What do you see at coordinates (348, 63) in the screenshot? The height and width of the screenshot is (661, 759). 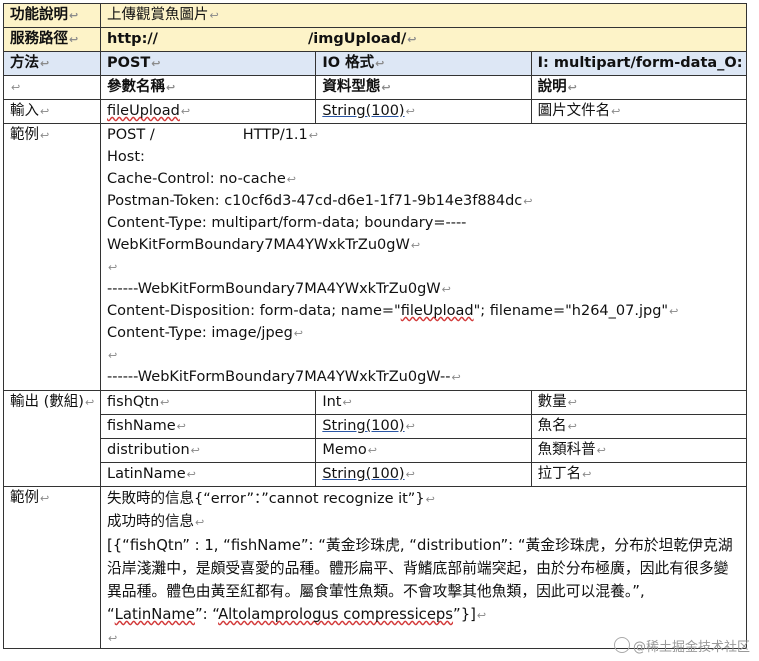 I see `io-label: IO 格式` at bounding box center [348, 63].